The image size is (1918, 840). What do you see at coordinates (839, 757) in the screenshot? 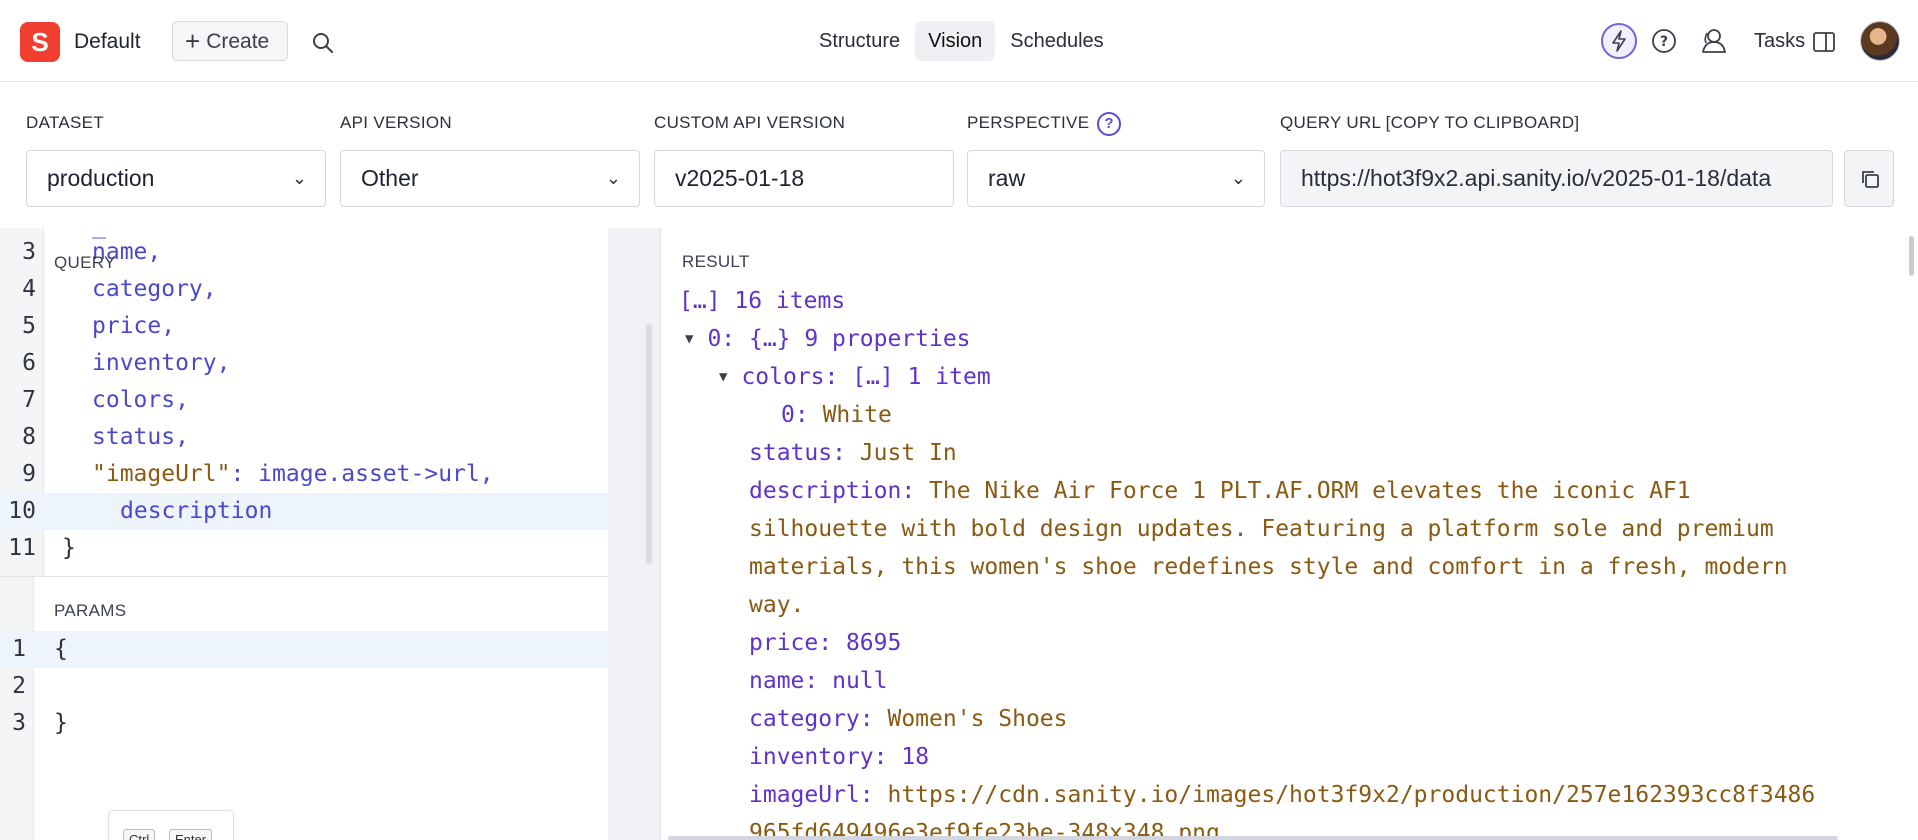
I see `result-inventory: inventory: 18` at bounding box center [839, 757].